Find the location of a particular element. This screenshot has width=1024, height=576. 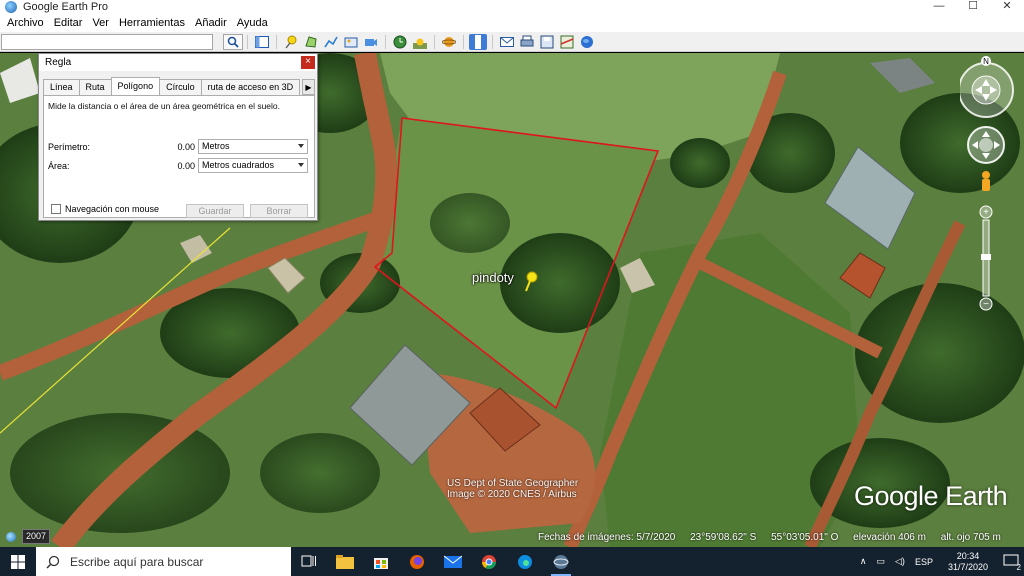

tab-scroll-right-button: ▶ is located at coordinates (308, 87).